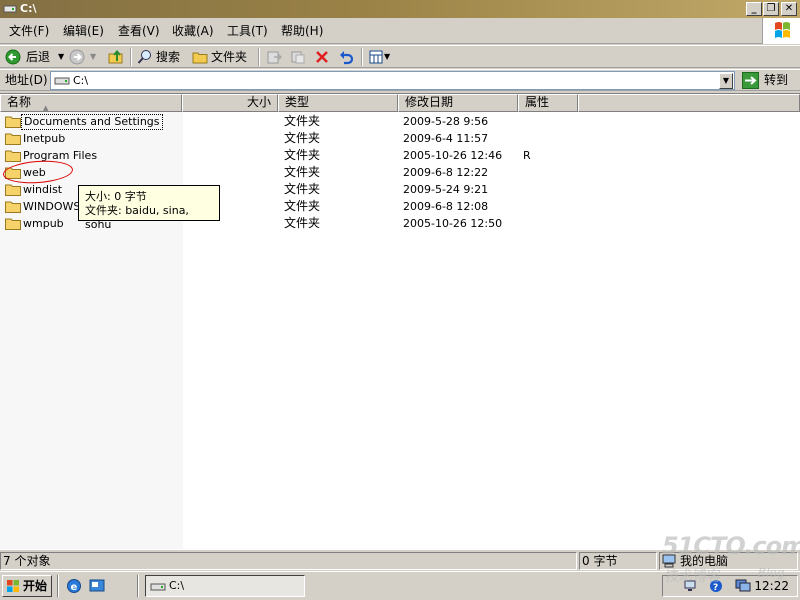  What do you see at coordinates (61, 57) in the screenshot?
I see `back-dropdown-icon: ▼` at bounding box center [61, 57].